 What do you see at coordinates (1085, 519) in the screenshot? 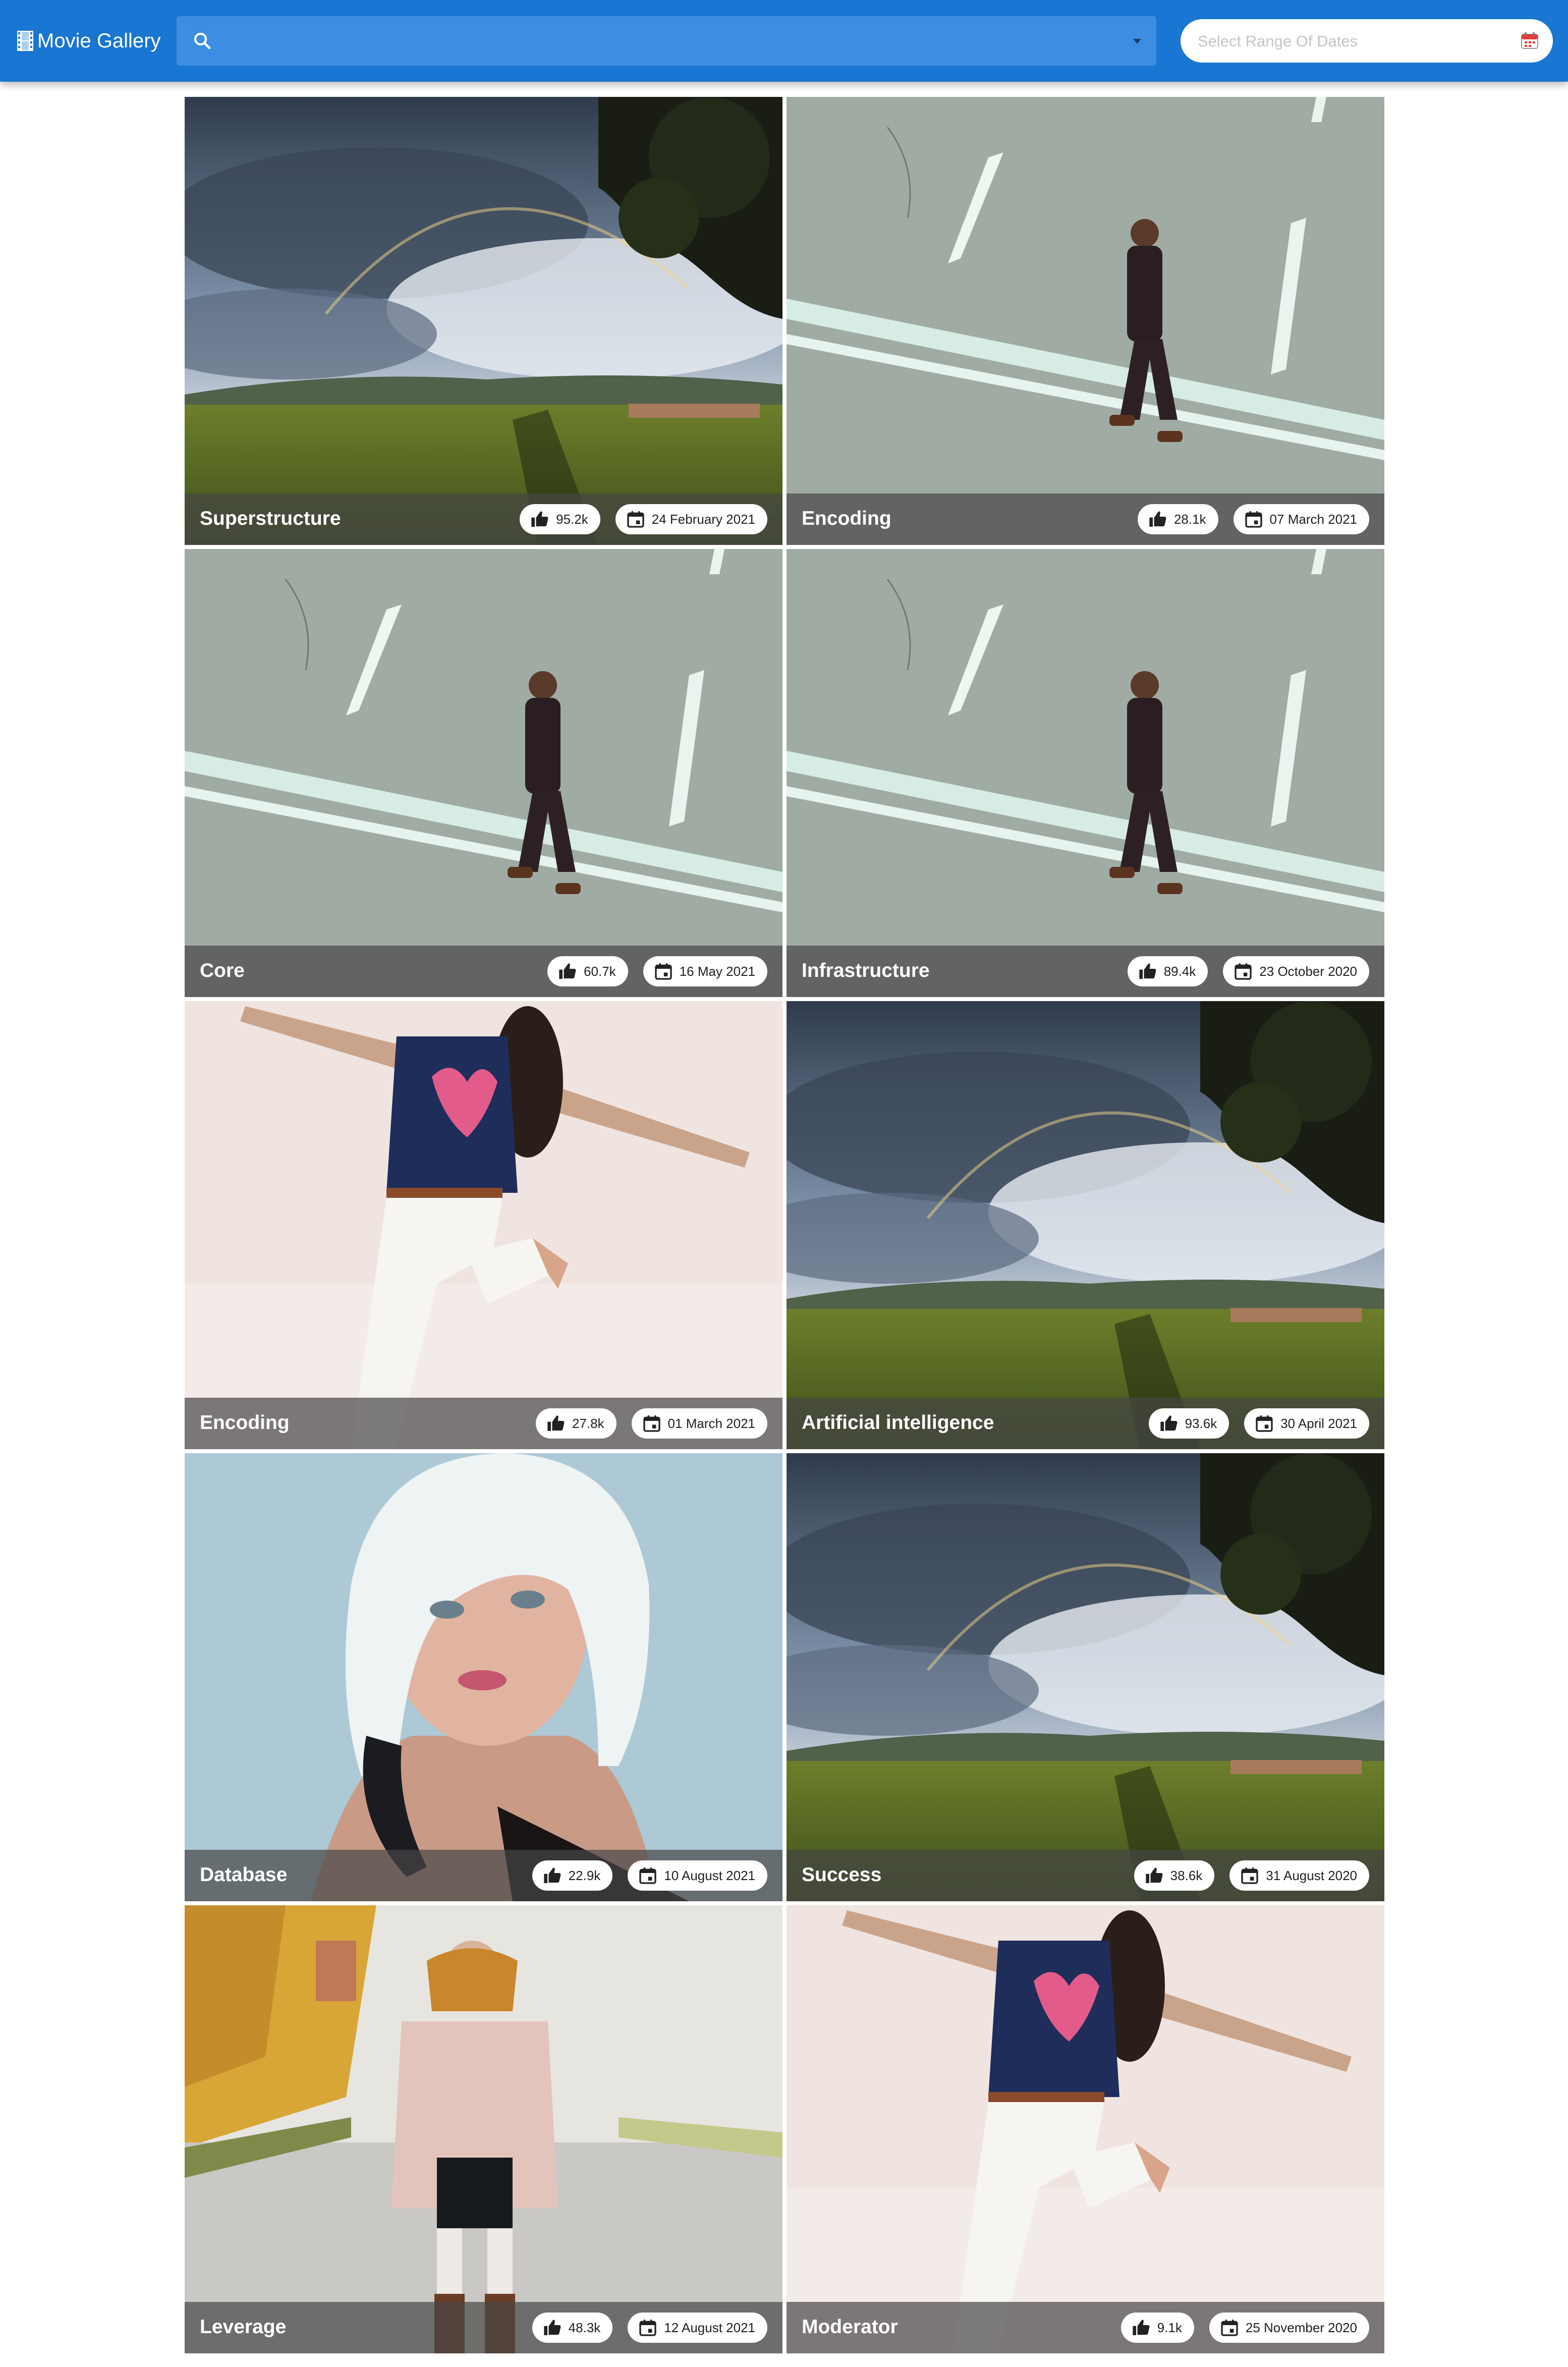
I see `card-info-bar: Encoding 28.1k 07 March 2021` at bounding box center [1085, 519].